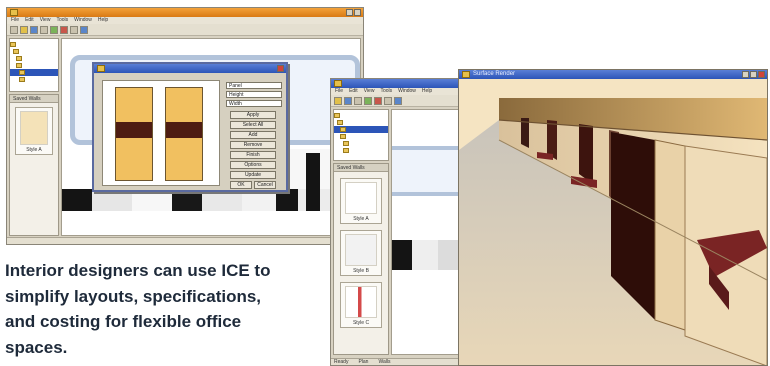 The width and height of the screenshot is (770, 366). What do you see at coordinates (363, 362) in the screenshot?
I see `status-plan: Plan` at bounding box center [363, 362].